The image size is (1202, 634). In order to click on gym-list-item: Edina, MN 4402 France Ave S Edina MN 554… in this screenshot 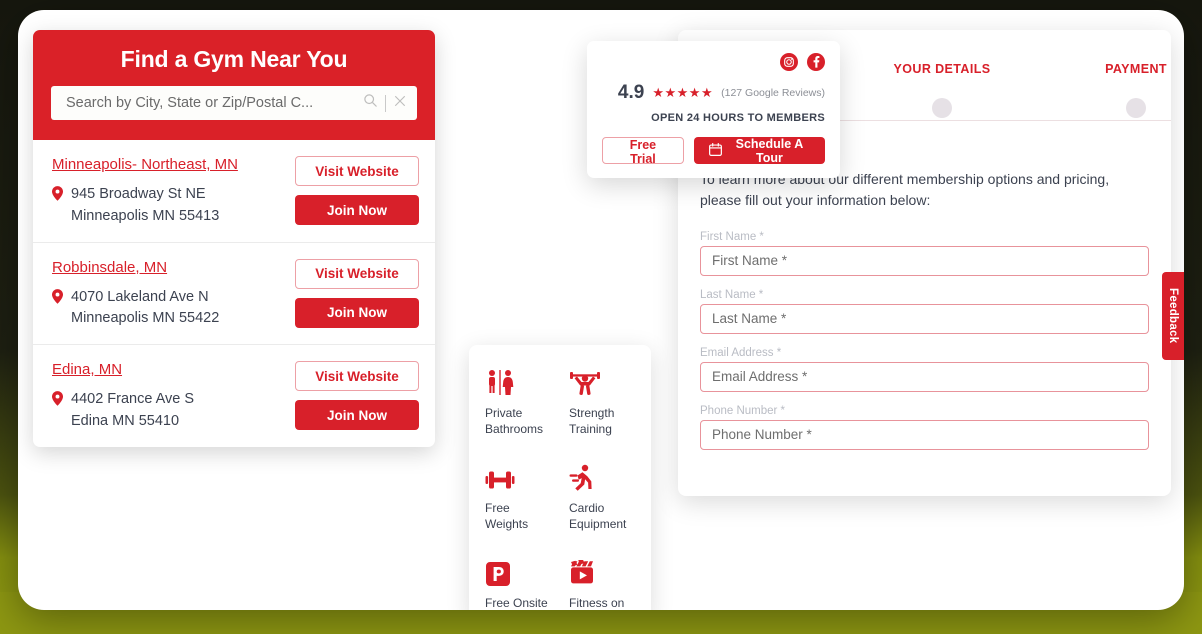, I will do `click(234, 396)`.